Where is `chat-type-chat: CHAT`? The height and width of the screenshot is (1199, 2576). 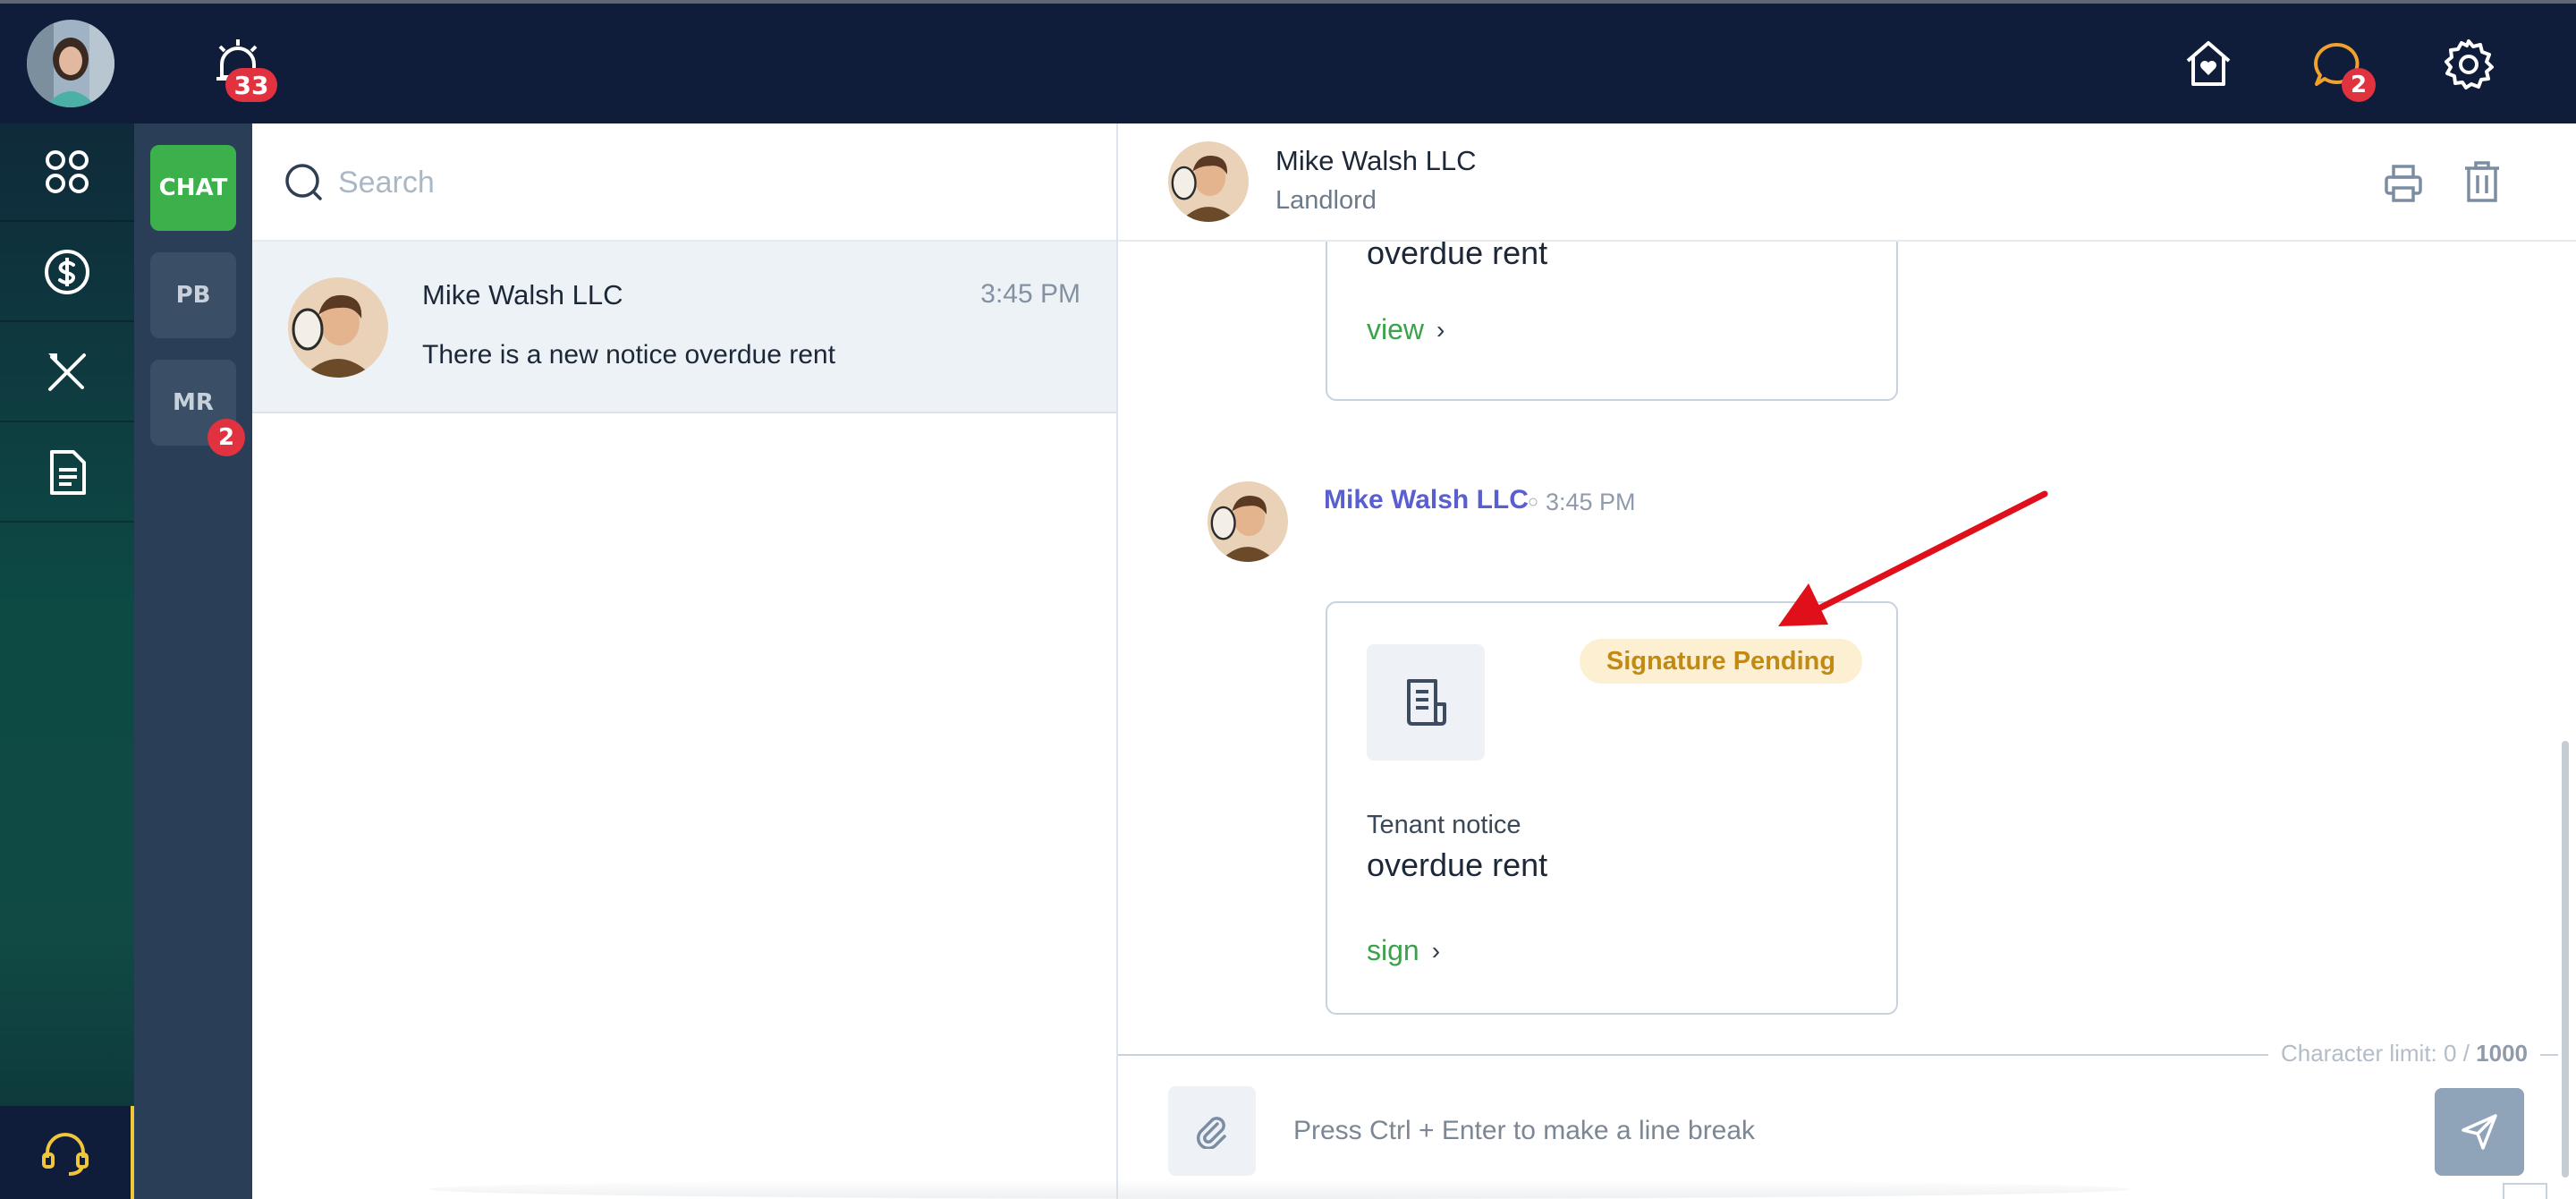
chat-type-chat: CHAT is located at coordinates (193, 188).